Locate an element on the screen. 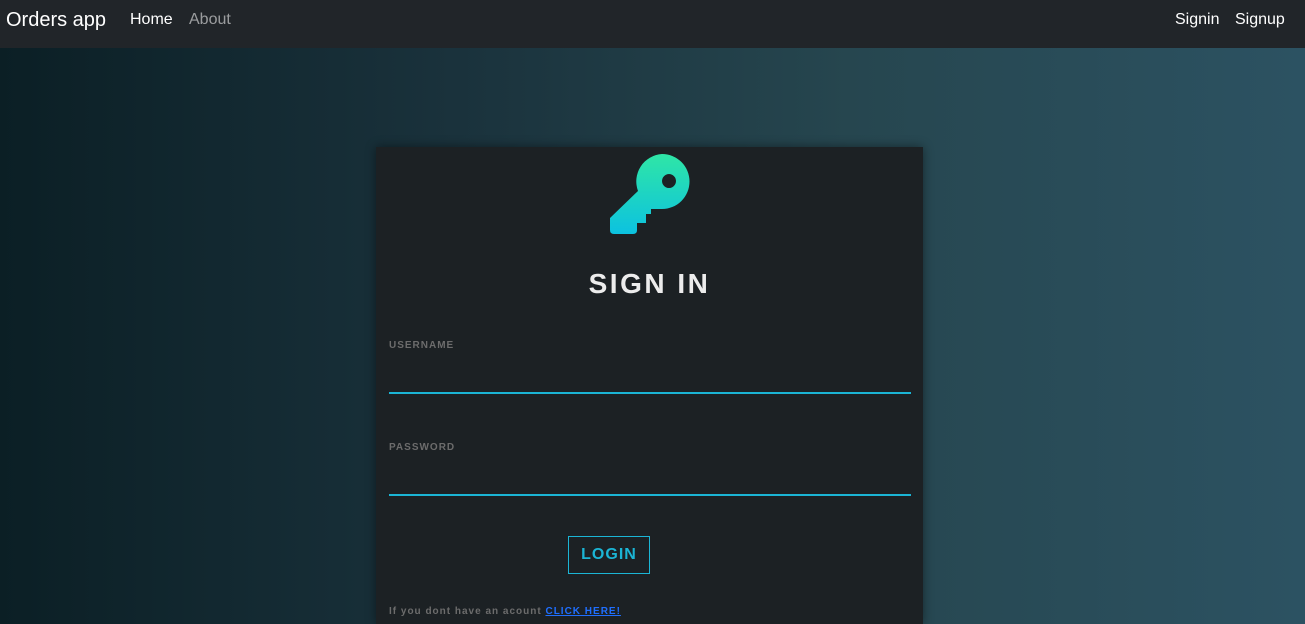 The width and height of the screenshot is (1305, 624). brand-link: Orders app is located at coordinates (56, 20).